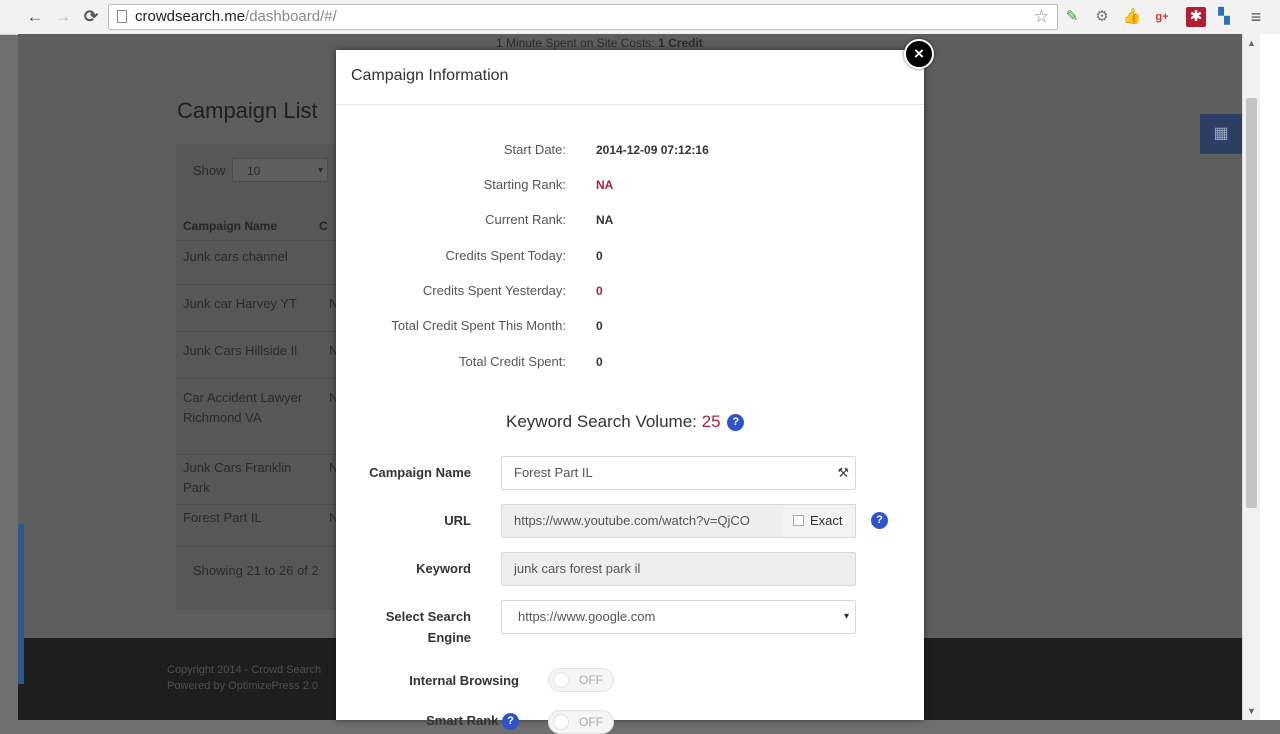 The width and height of the screenshot is (1280, 734). Describe the element at coordinates (534, 149) in the screenshot. I see `start-date-label: Start Date:` at that location.